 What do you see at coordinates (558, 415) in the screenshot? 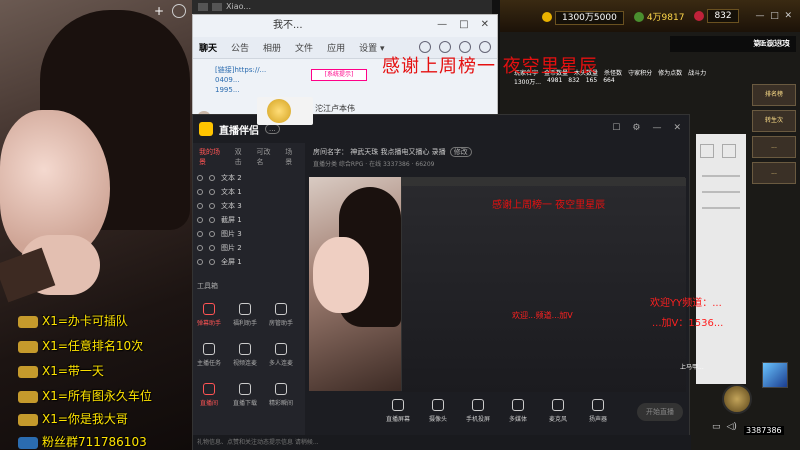
I see `microphone-button: 麦克风` at bounding box center [558, 415].